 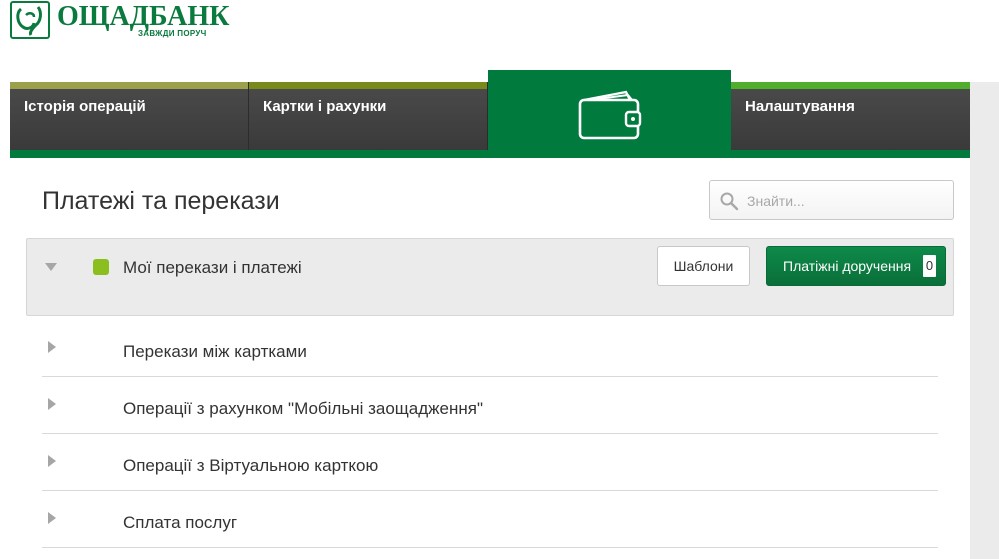 What do you see at coordinates (800, 106) in the screenshot?
I see `nav-tab-label: Налаштування` at bounding box center [800, 106].